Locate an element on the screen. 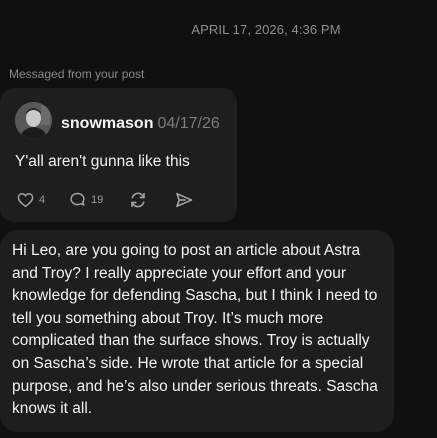 This screenshot has height=438, width=437. send-icon is located at coordinates (184, 200).